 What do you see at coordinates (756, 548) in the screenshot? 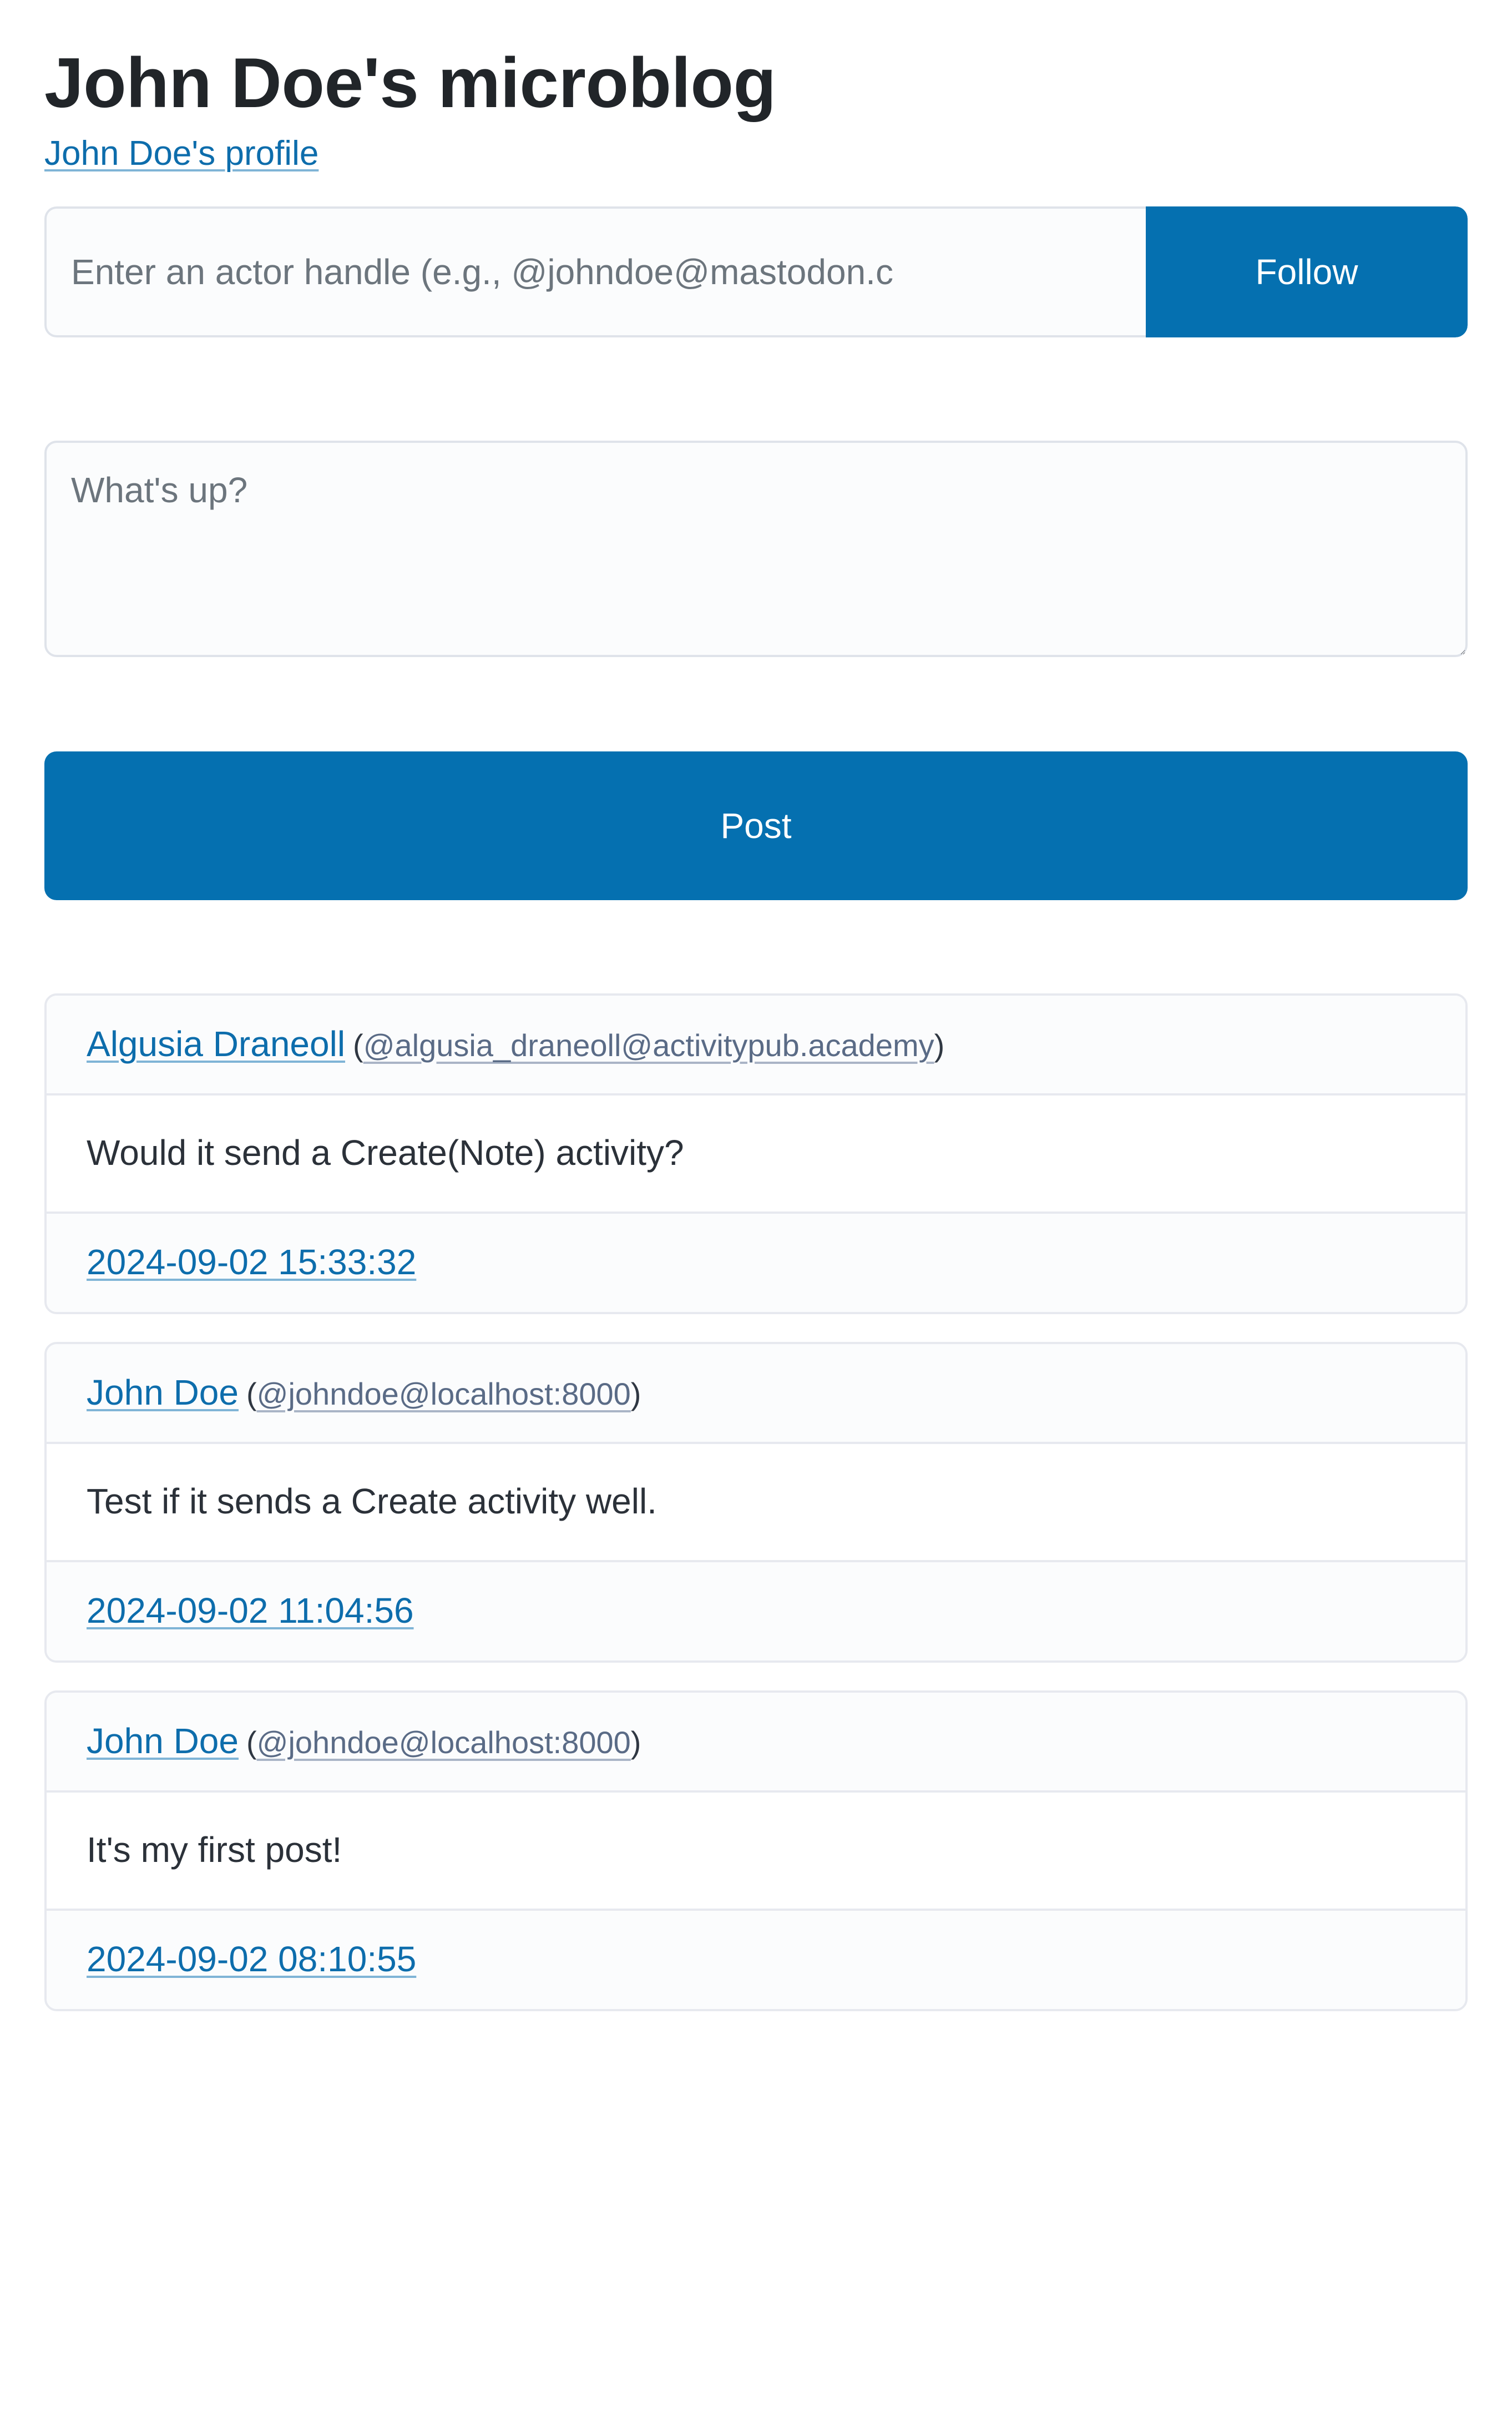
I see `post-composer-textarea` at bounding box center [756, 548].